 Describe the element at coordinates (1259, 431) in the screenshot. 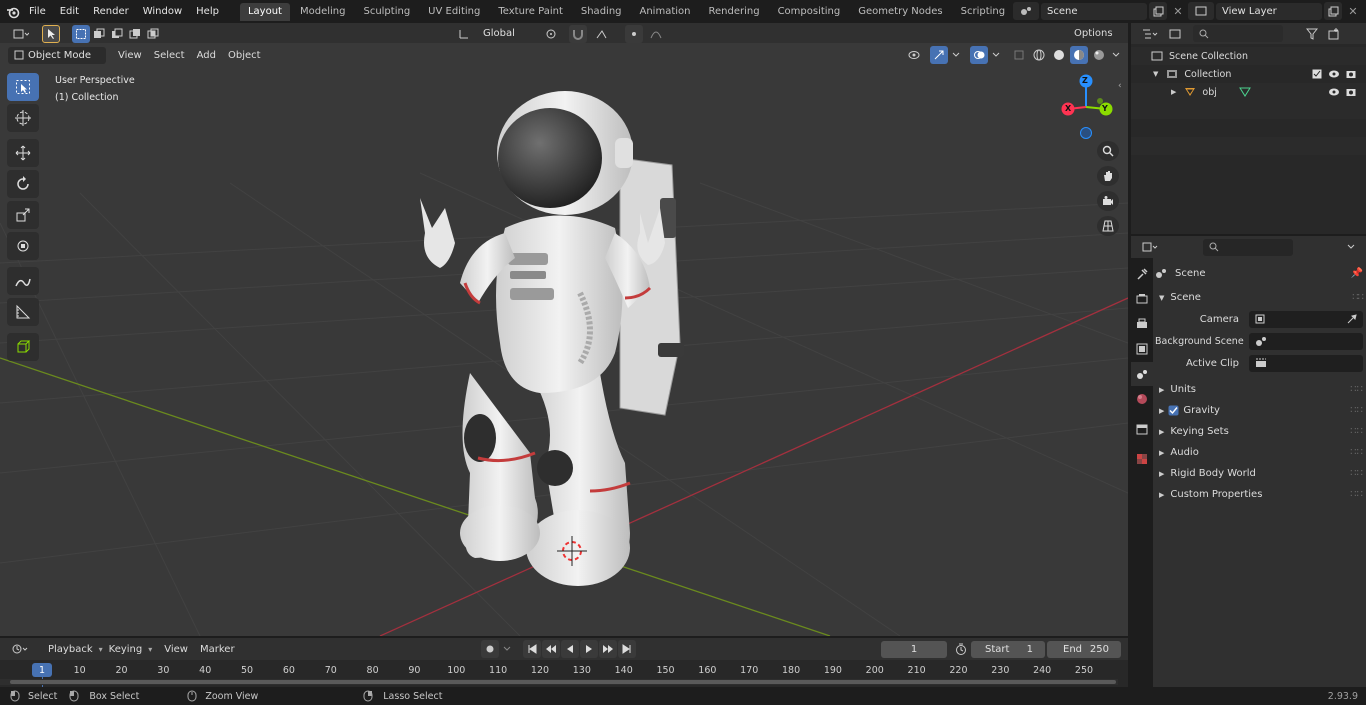

I see `keying-sets-panel-header: ▶ Keying Sets ∷∷` at that location.